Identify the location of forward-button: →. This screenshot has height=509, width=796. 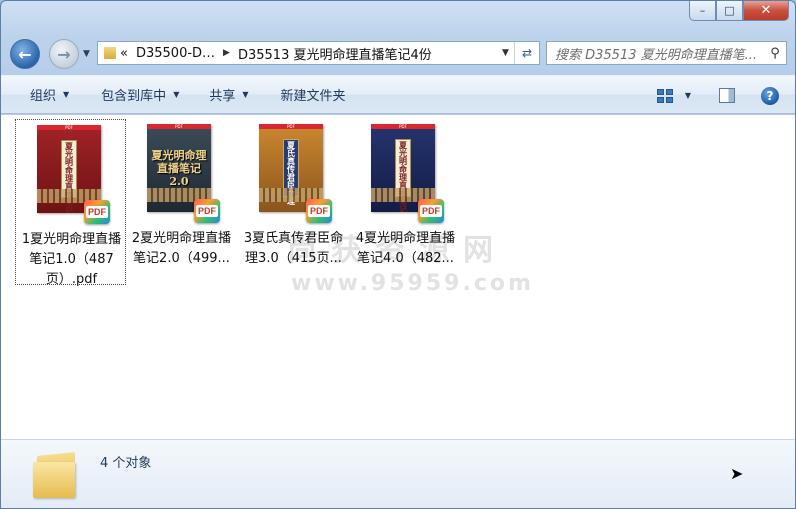
(64, 54).